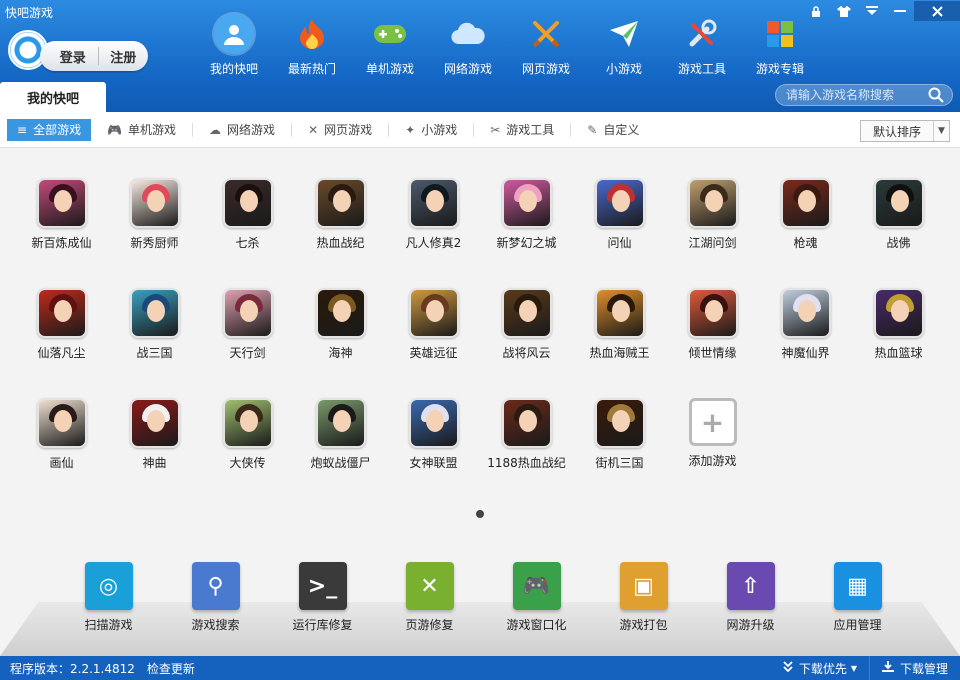  What do you see at coordinates (896, 131) in the screenshot?
I see `sort-label: 默认排序` at bounding box center [896, 131].